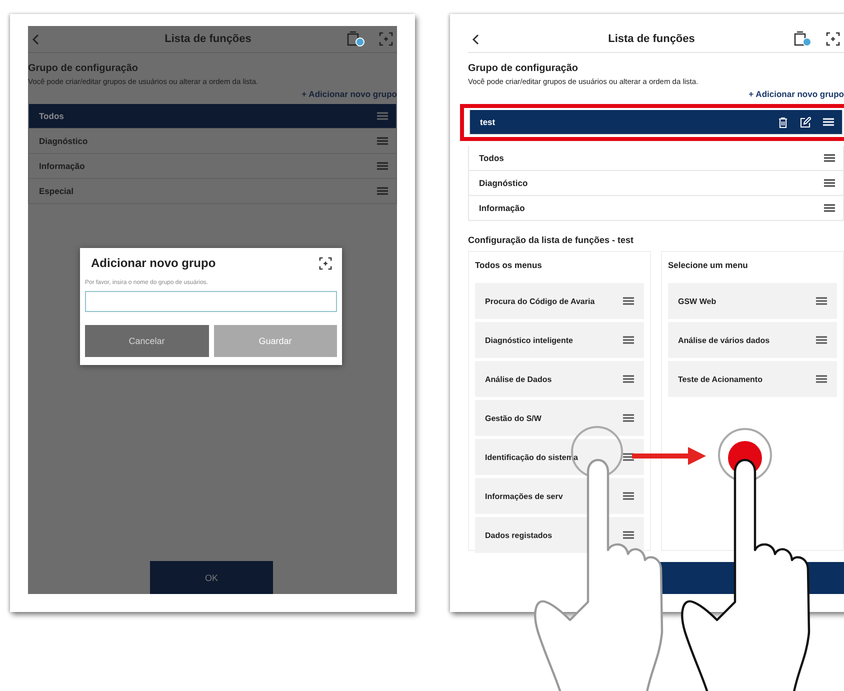 The image size is (844, 691). What do you see at coordinates (752, 301) in the screenshot?
I see `menu-item: GSW Web` at bounding box center [752, 301].